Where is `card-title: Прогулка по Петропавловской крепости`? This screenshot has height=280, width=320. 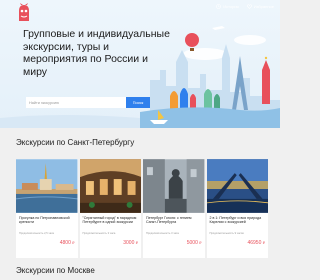 card-title: Прогулка по Петропавловской крепости is located at coordinates (44, 220).